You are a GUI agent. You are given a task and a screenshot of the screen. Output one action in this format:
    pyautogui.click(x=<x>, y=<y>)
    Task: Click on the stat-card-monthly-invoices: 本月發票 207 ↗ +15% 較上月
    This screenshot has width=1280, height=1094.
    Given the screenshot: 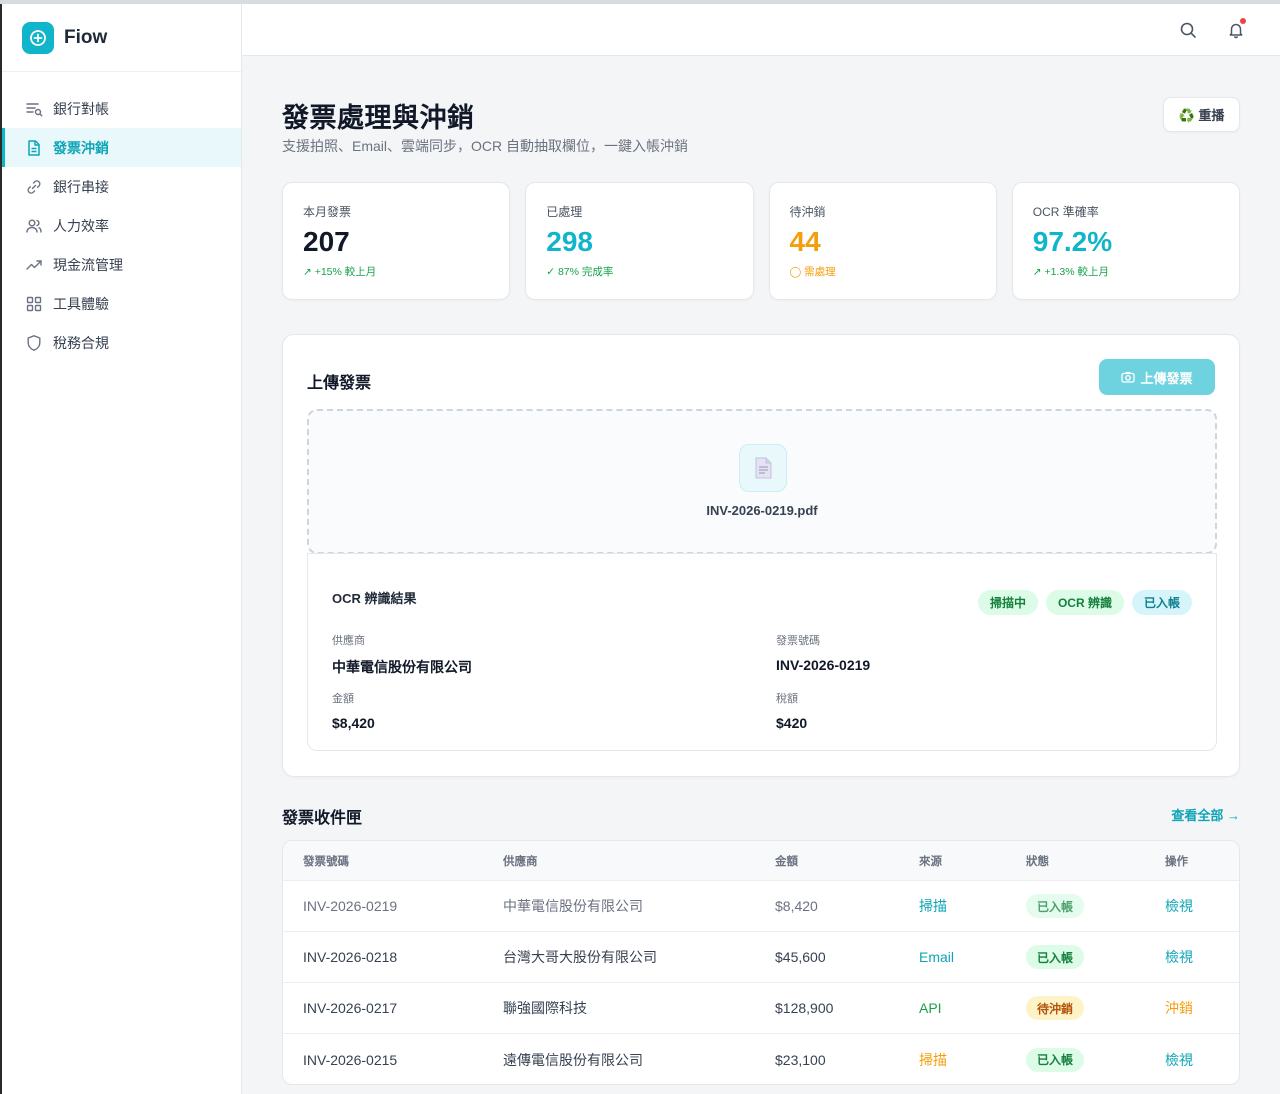 What is the action you would take?
    pyautogui.click(x=396, y=241)
    